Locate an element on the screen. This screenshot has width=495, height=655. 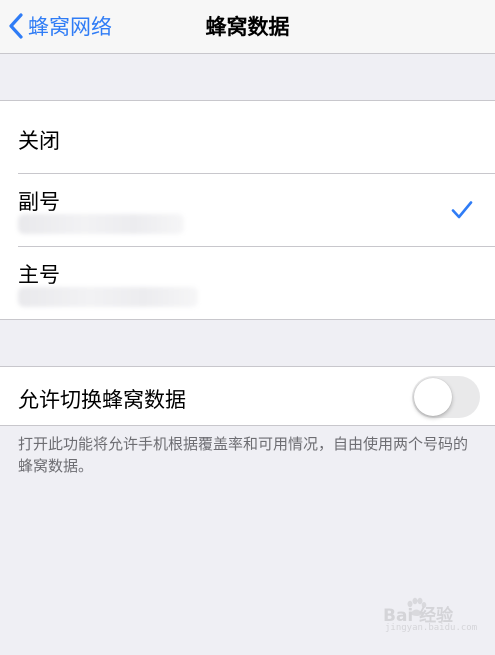
page-title: 蜂窝数据 is located at coordinates (247, 27).